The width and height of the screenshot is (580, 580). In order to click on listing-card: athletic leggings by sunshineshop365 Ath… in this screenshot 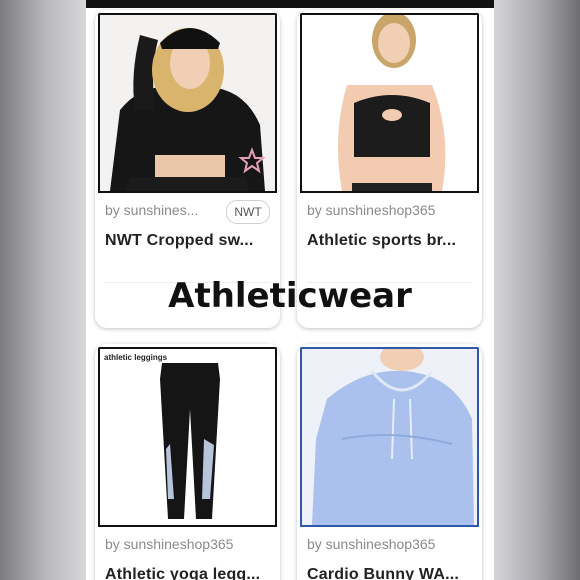, I will do `click(187, 462)`.